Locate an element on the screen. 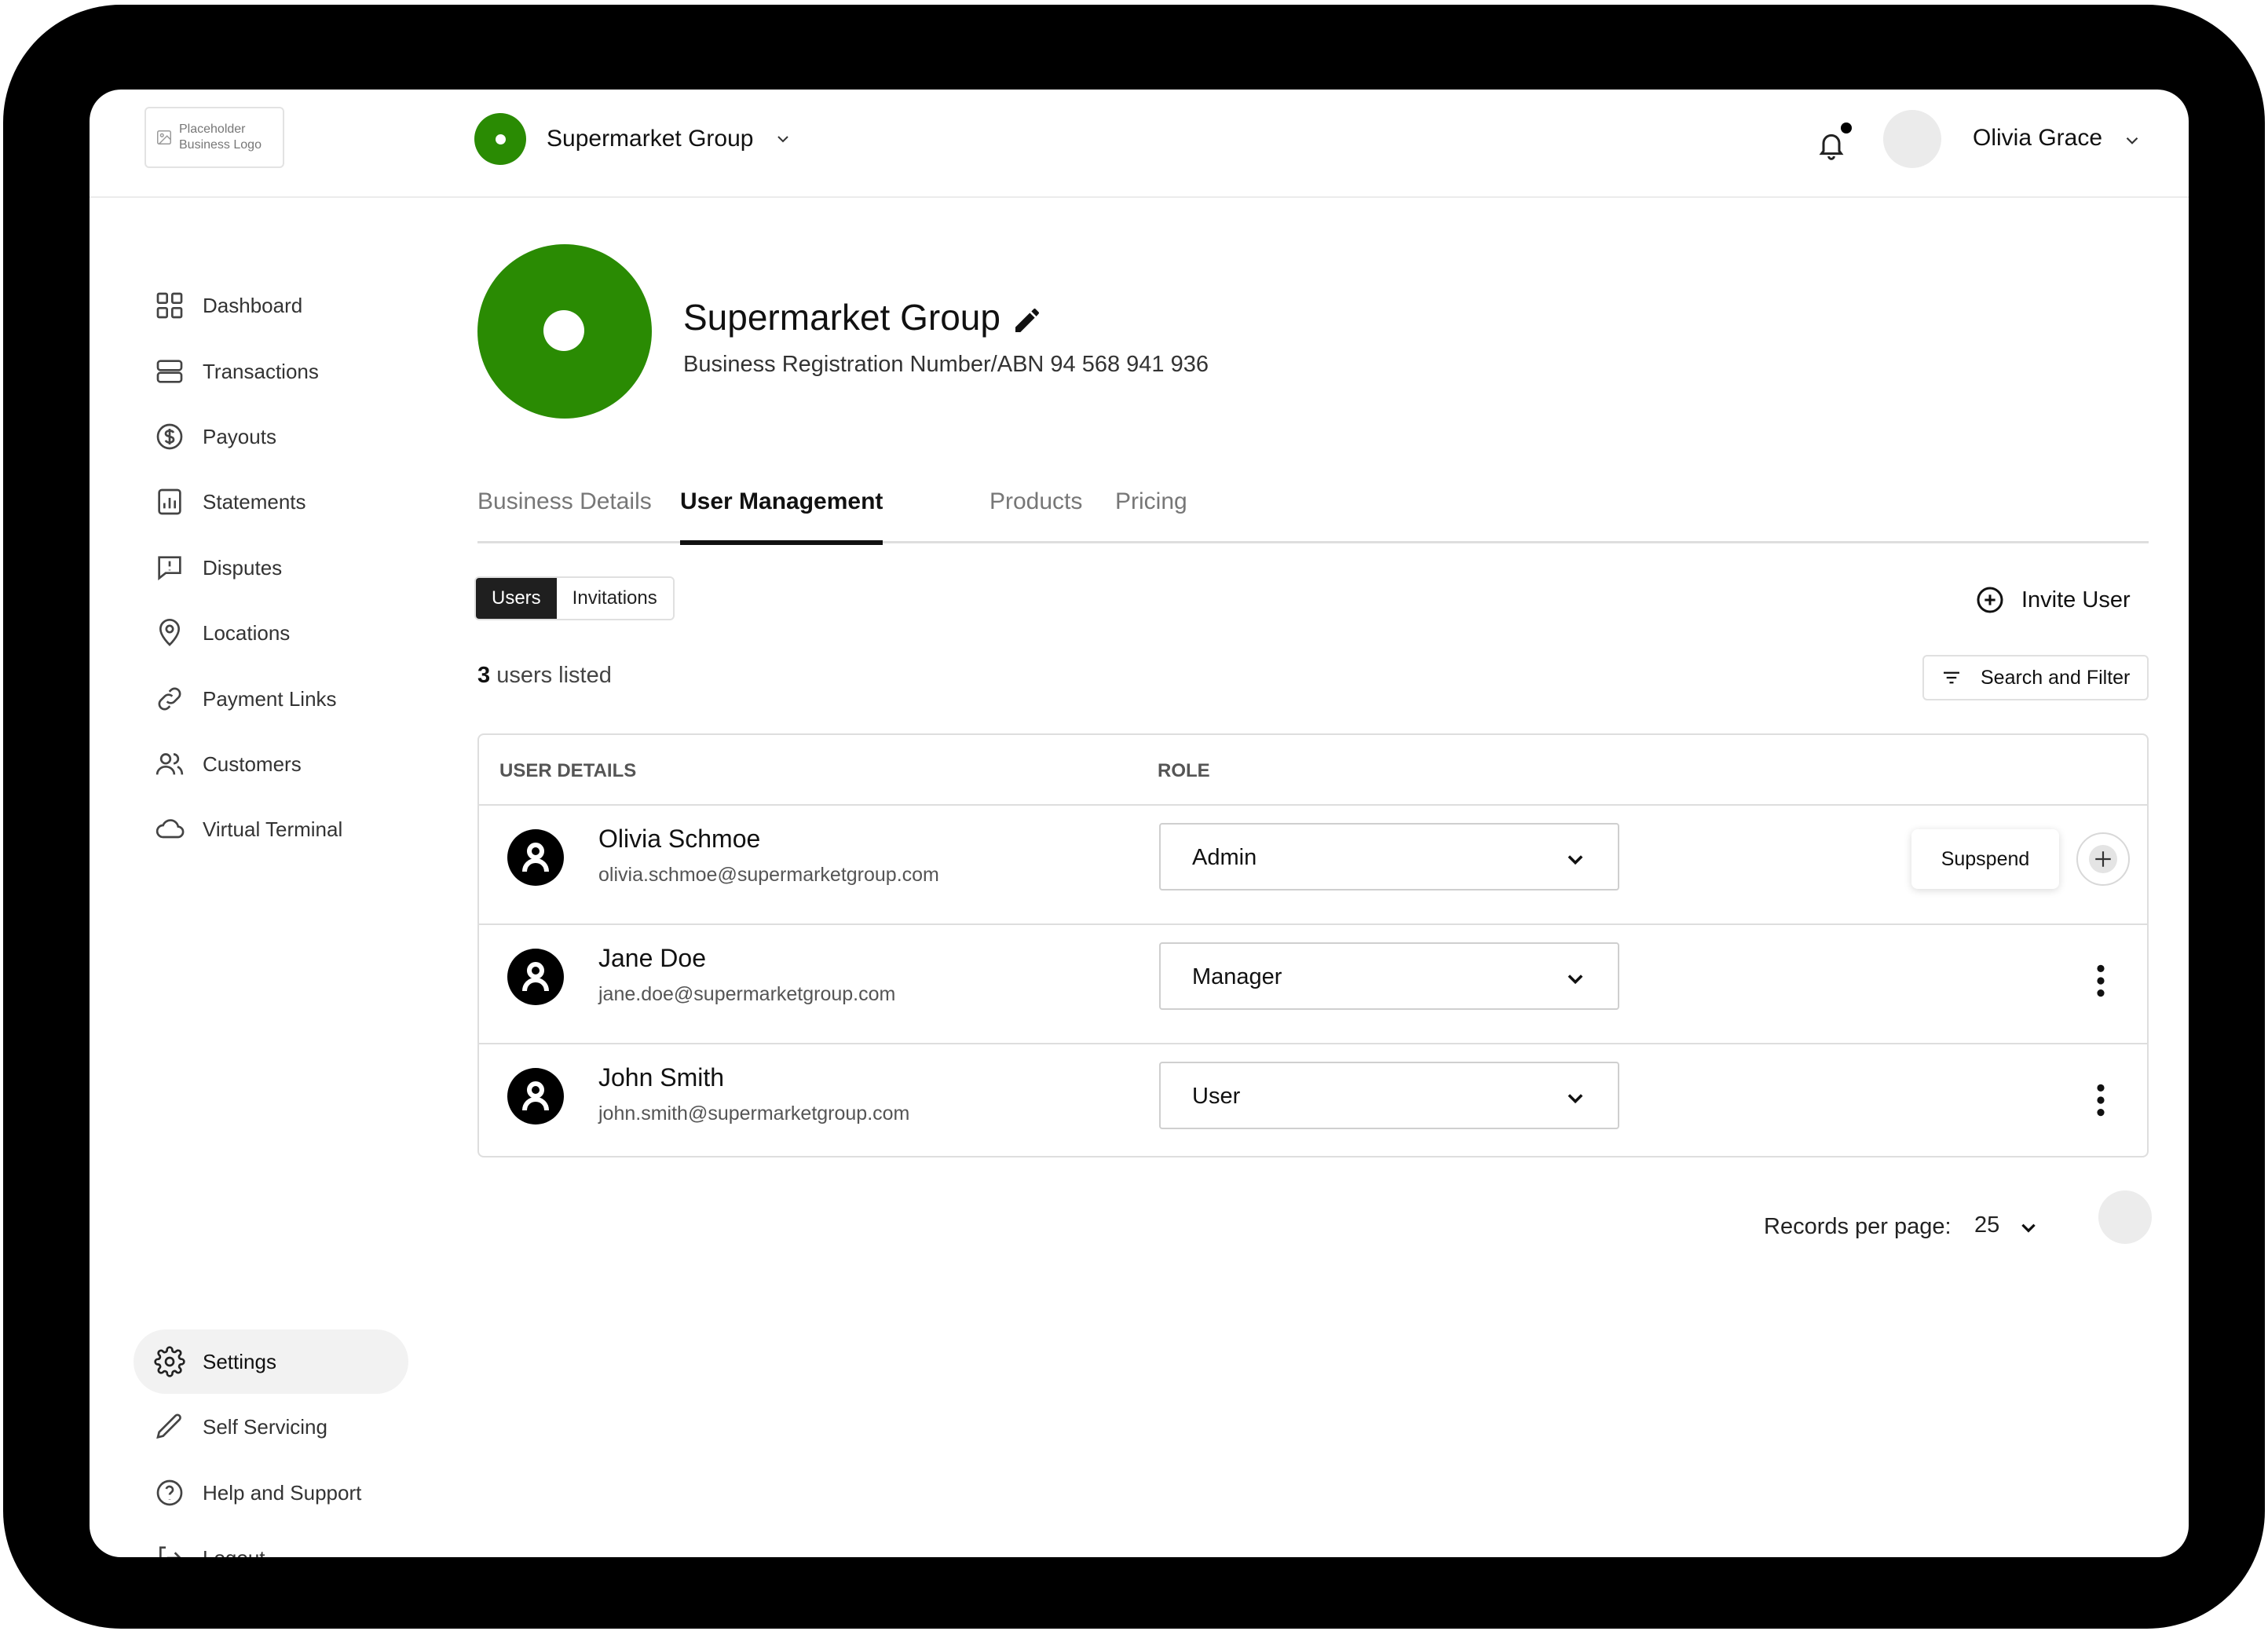 This screenshot has width=2268, height=1631. sidebar-item-locations: Locations is located at coordinates (271, 633).